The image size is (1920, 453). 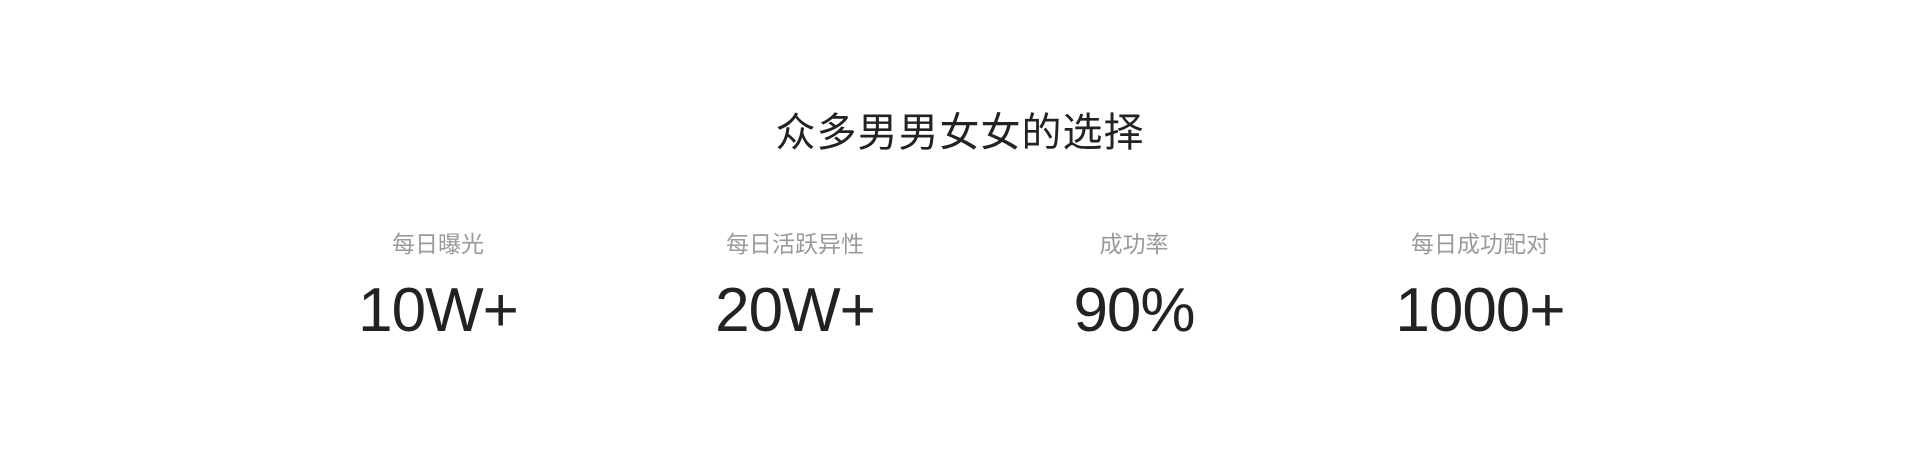 What do you see at coordinates (960, 133) in the screenshot?
I see `section-title: 众多男男女女的选择` at bounding box center [960, 133].